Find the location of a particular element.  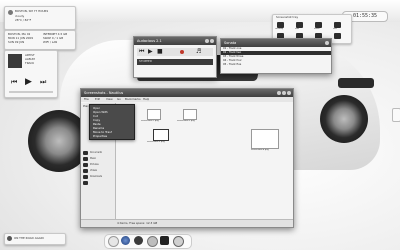

play-button: ▶ is located at coordinates (150, 52).